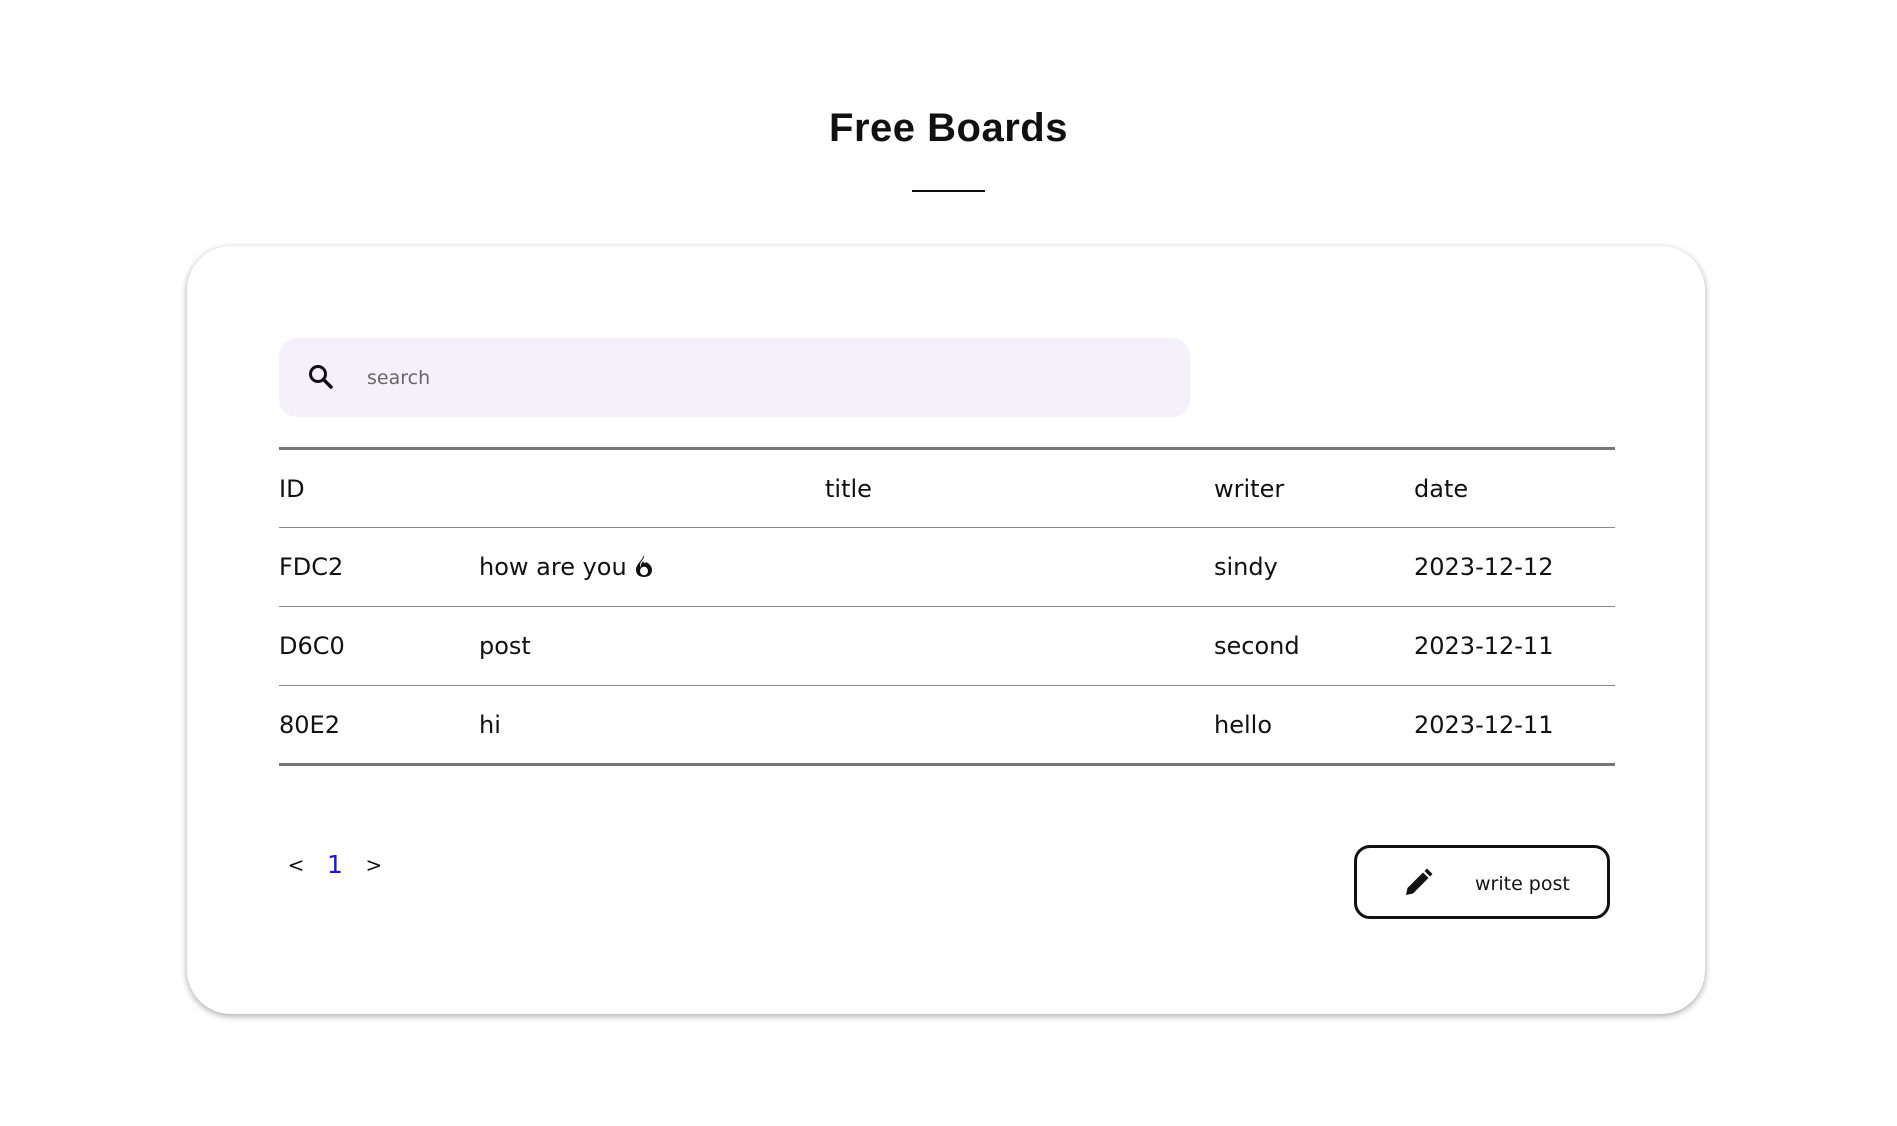 This screenshot has height=1126, width=1897. I want to click on search-input, so click(757, 377).